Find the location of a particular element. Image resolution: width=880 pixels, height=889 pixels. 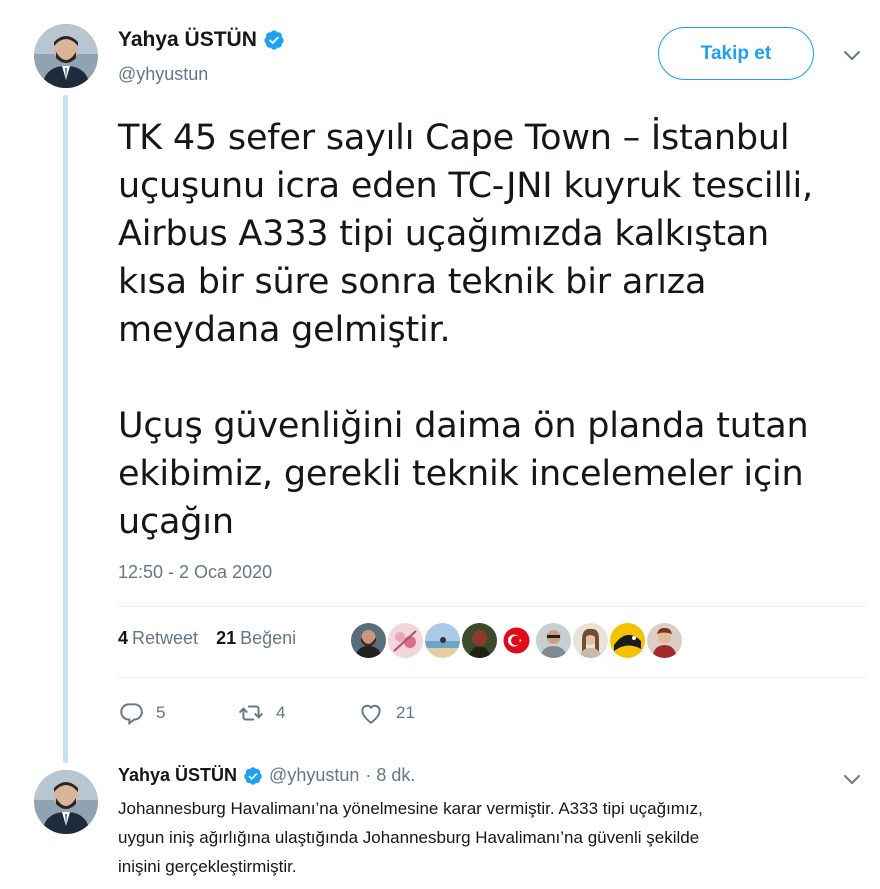

thread-connector-line is located at coordinates (65, 429).